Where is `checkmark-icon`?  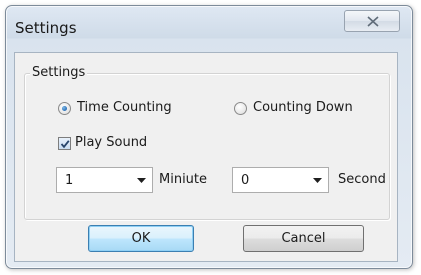
checkmark-icon is located at coordinates (65, 144).